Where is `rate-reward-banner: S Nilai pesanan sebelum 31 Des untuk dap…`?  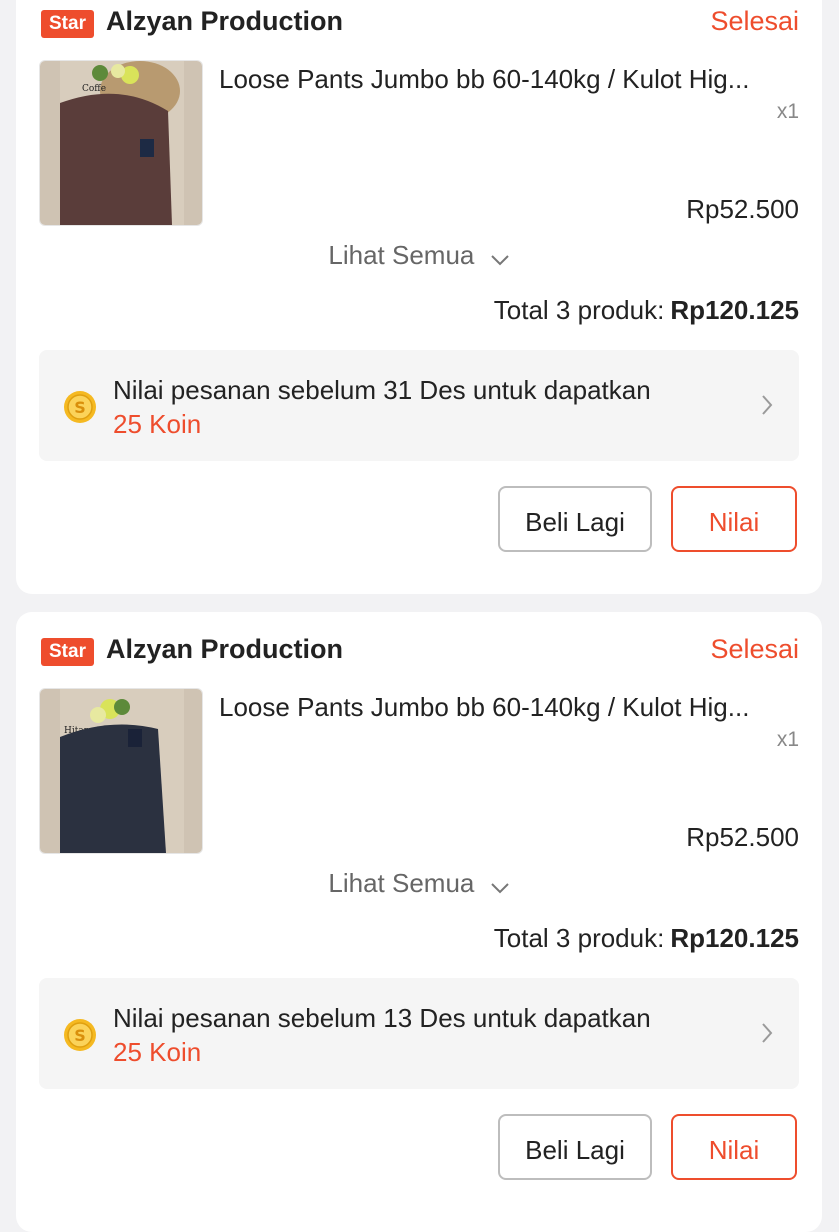
rate-reward-banner: S Nilai pesanan sebelum 31 Des untuk dap… is located at coordinates (419, 405).